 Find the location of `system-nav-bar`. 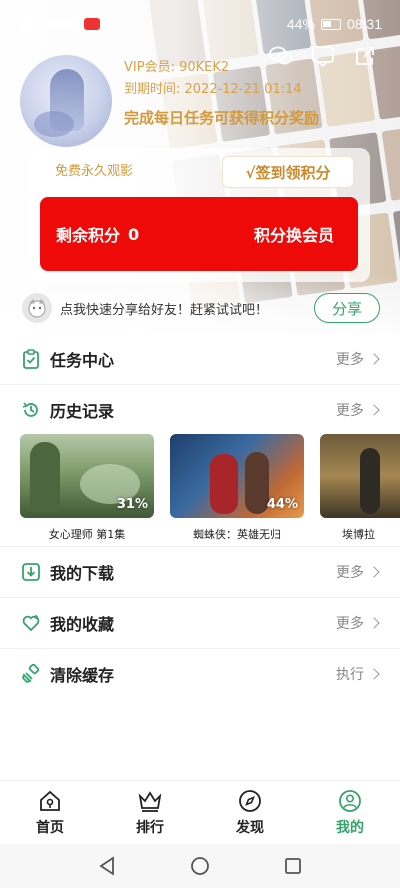

system-nav-bar is located at coordinates (200, 866).